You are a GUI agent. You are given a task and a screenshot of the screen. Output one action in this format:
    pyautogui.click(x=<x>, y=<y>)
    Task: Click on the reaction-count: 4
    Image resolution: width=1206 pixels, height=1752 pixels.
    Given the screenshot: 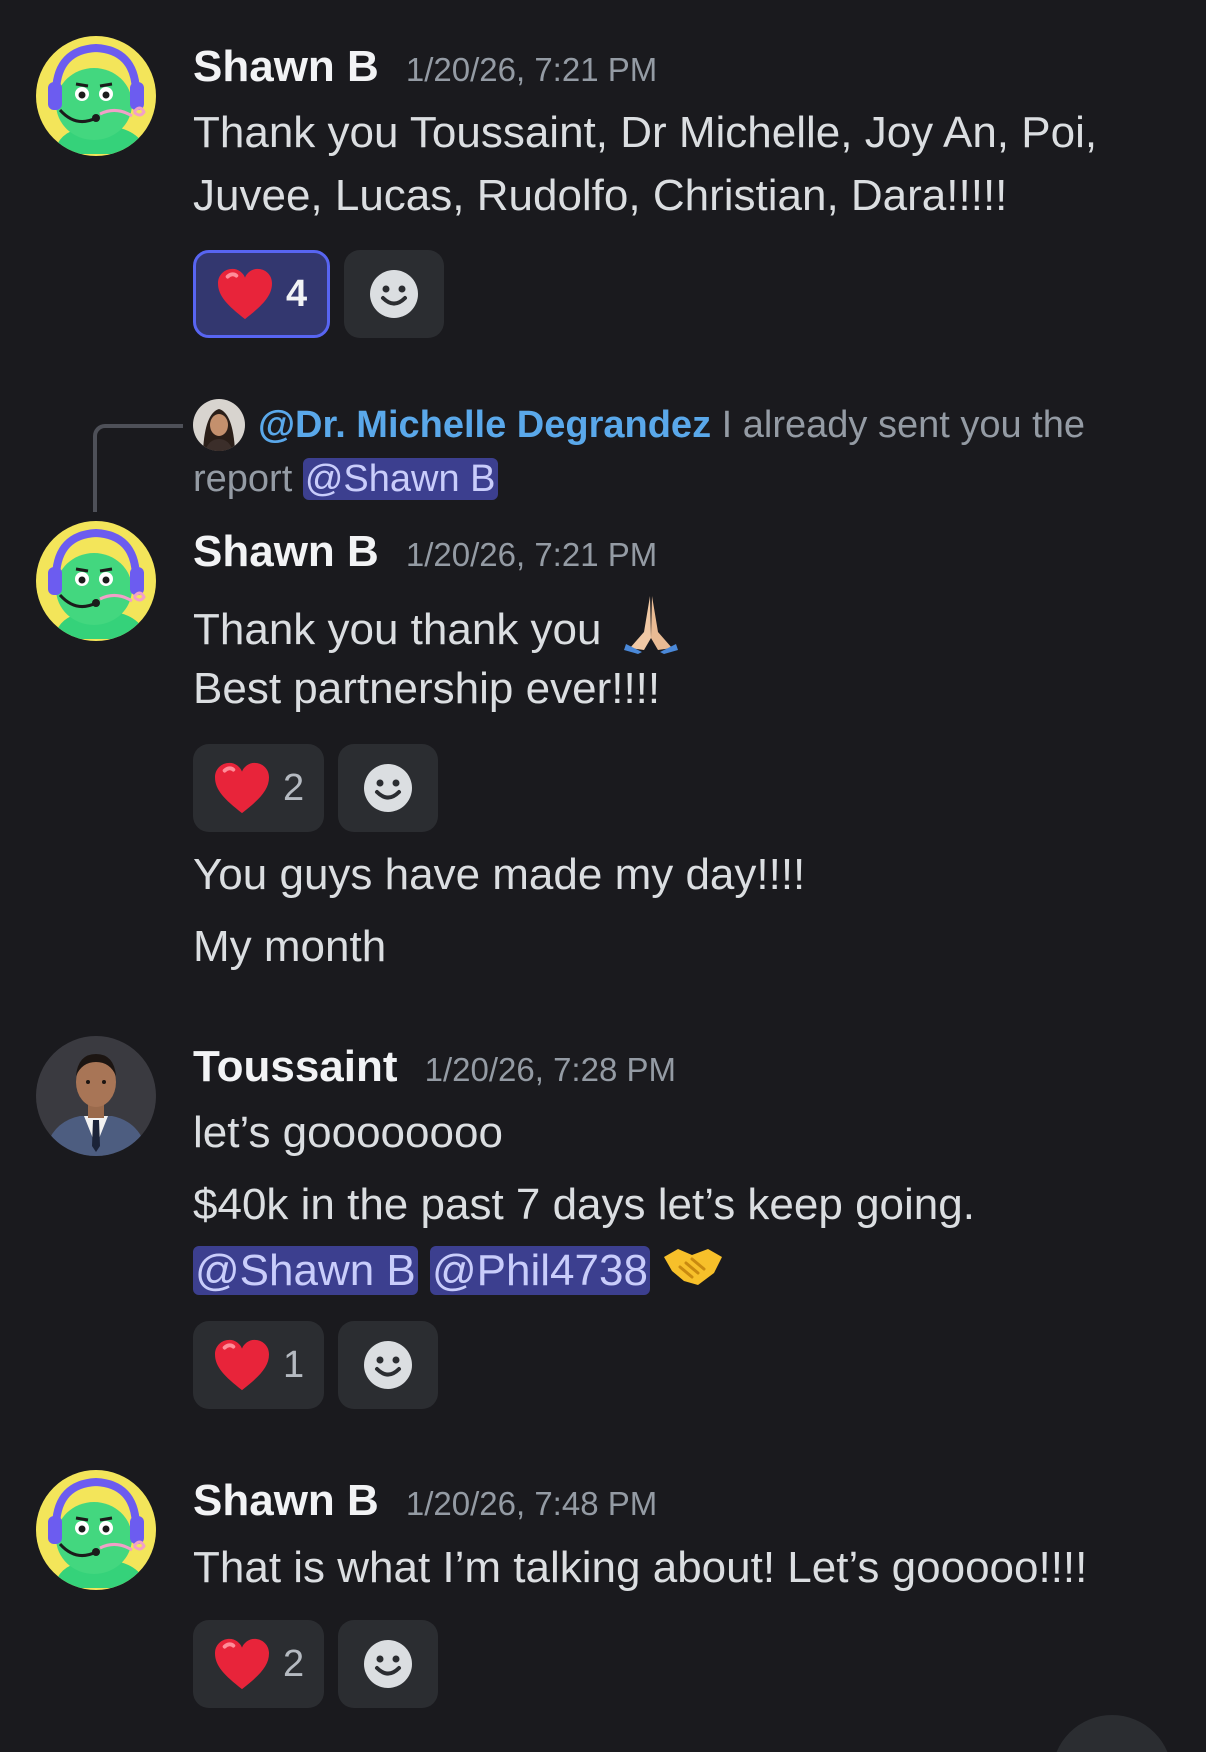 What is the action you would take?
    pyautogui.click(x=297, y=293)
    